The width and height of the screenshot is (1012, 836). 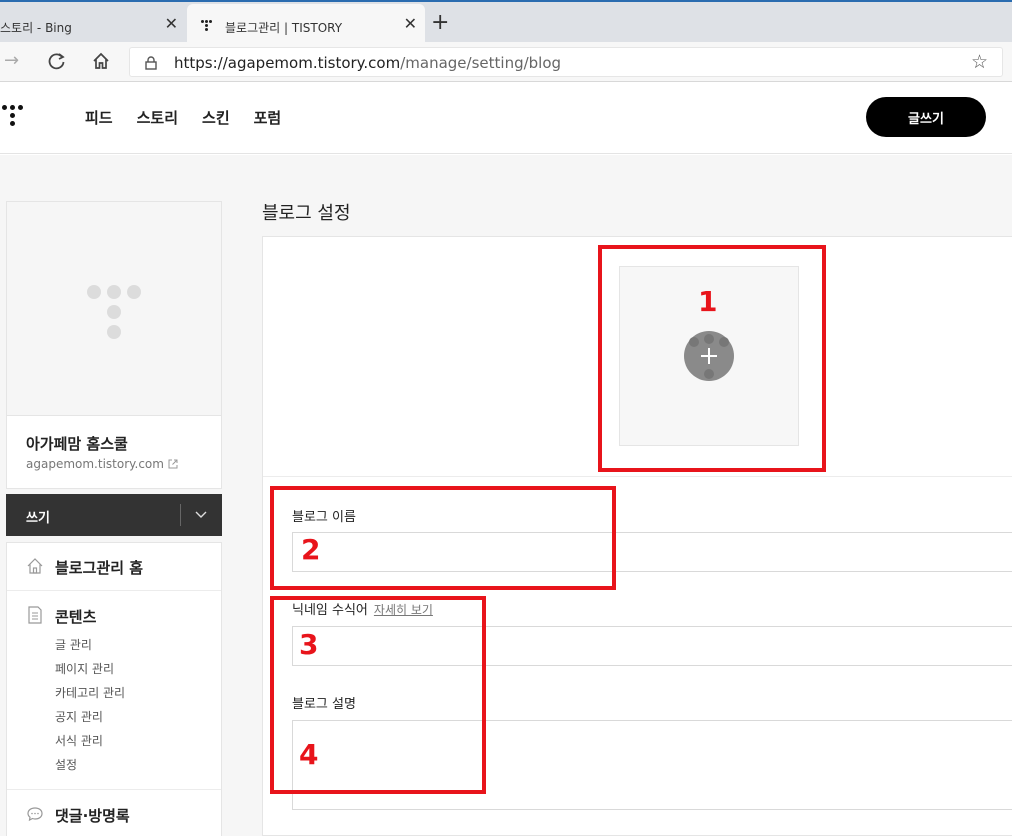 What do you see at coordinates (79, 716) in the screenshot?
I see `sidebar-item-notices: 공지 관리` at bounding box center [79, 716].